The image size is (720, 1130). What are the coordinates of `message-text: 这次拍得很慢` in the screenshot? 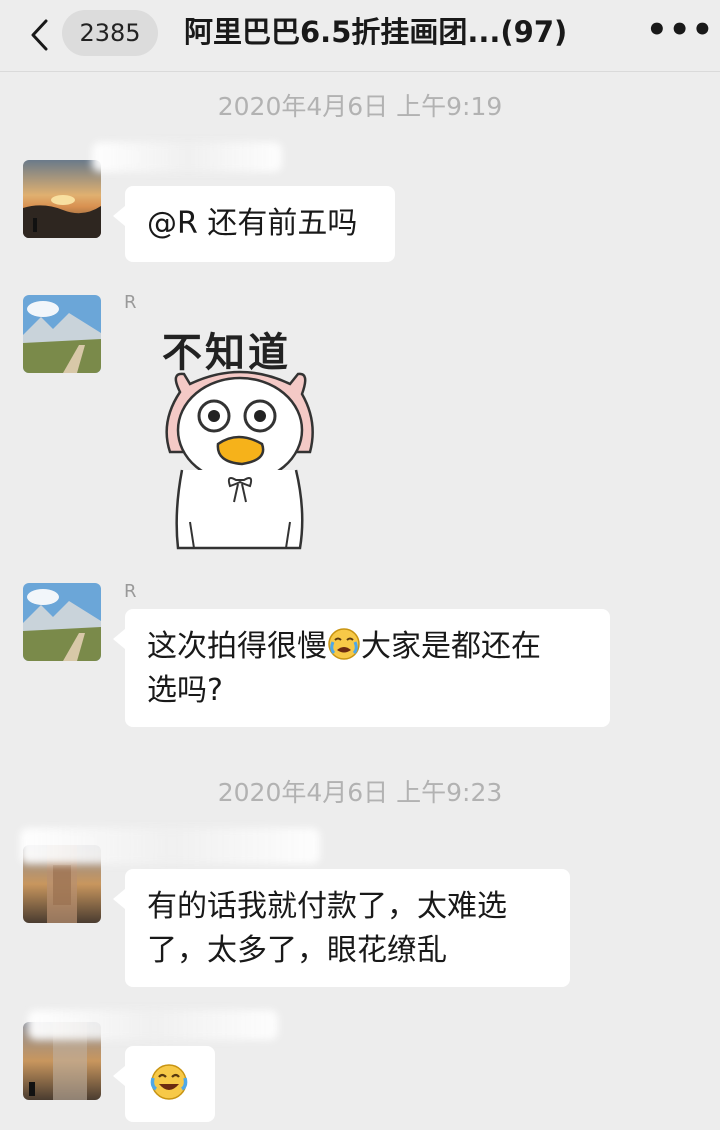 It's located at (237, 646).